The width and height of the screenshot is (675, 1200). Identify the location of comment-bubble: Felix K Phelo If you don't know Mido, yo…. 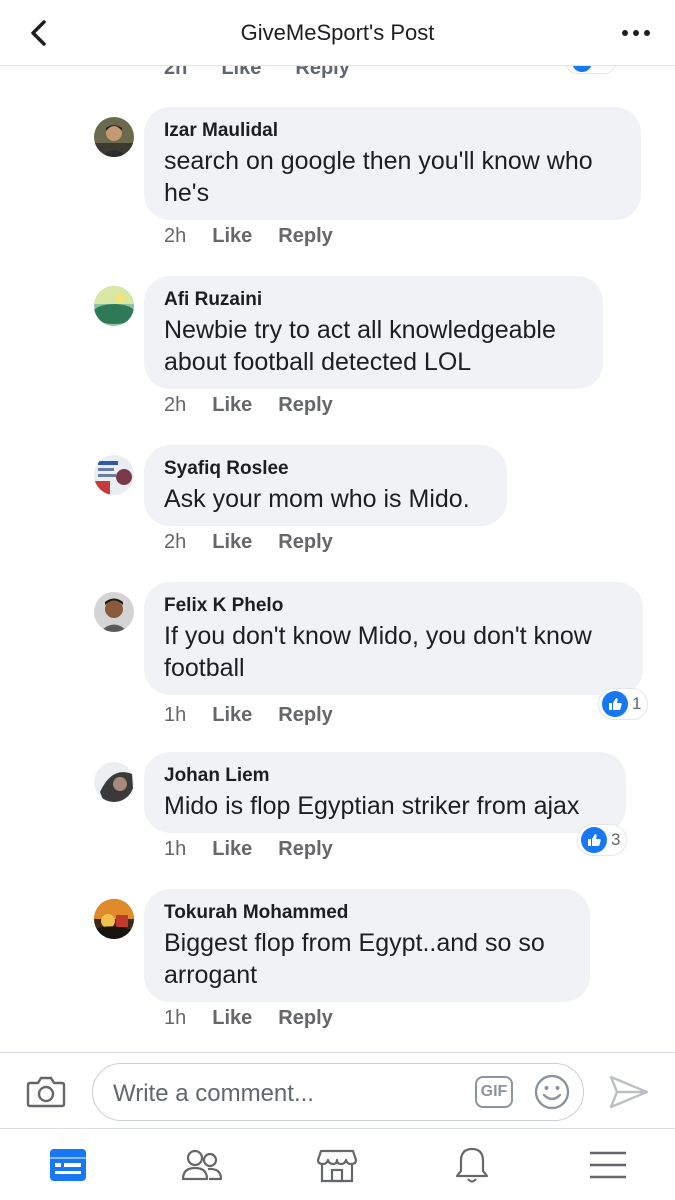
(393, 638).